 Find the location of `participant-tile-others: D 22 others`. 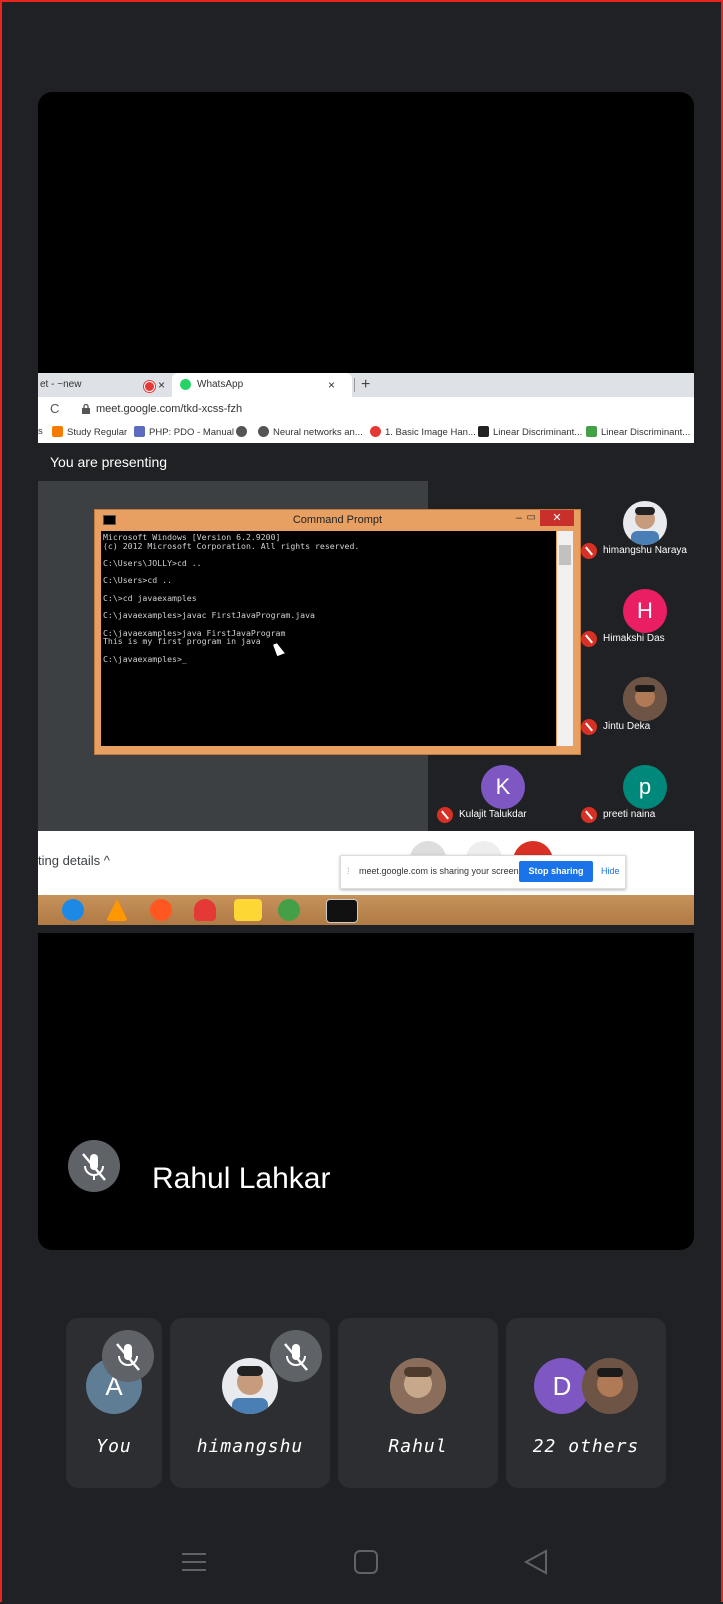

participant-tile-others: D 22 others is located at coordinates (586, 1403).